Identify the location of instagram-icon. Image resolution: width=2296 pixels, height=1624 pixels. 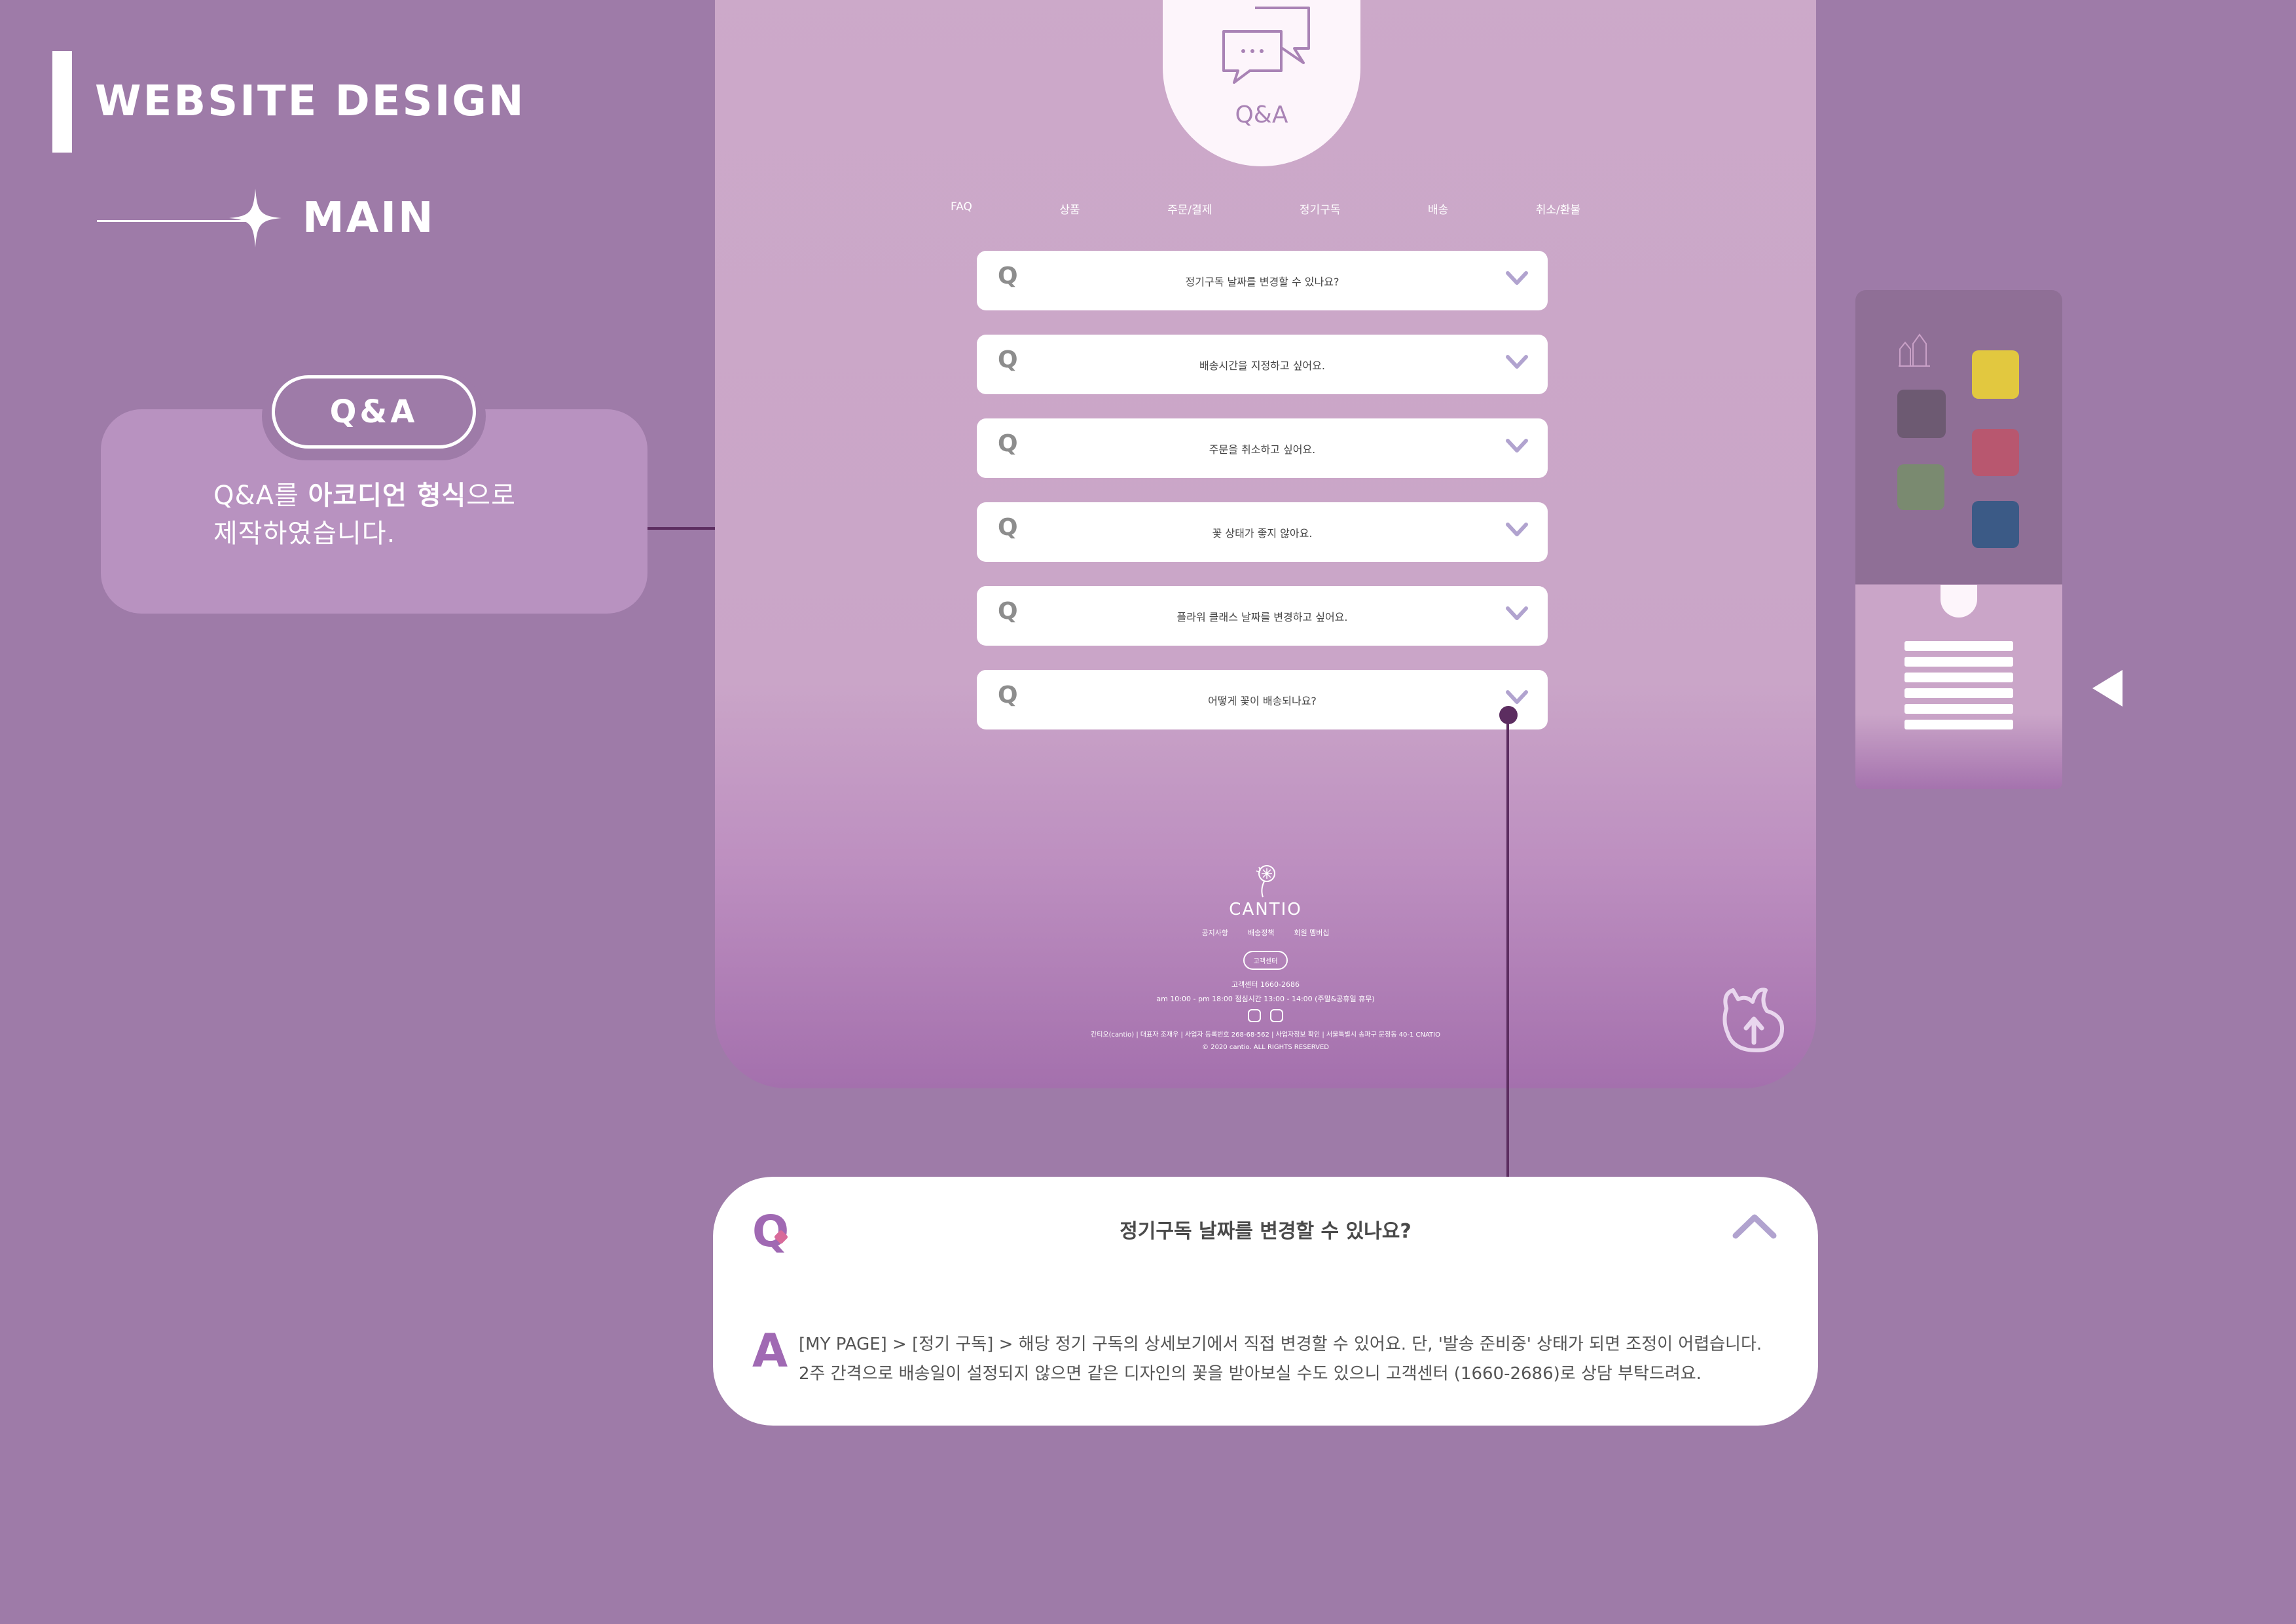
(1254, 1015).